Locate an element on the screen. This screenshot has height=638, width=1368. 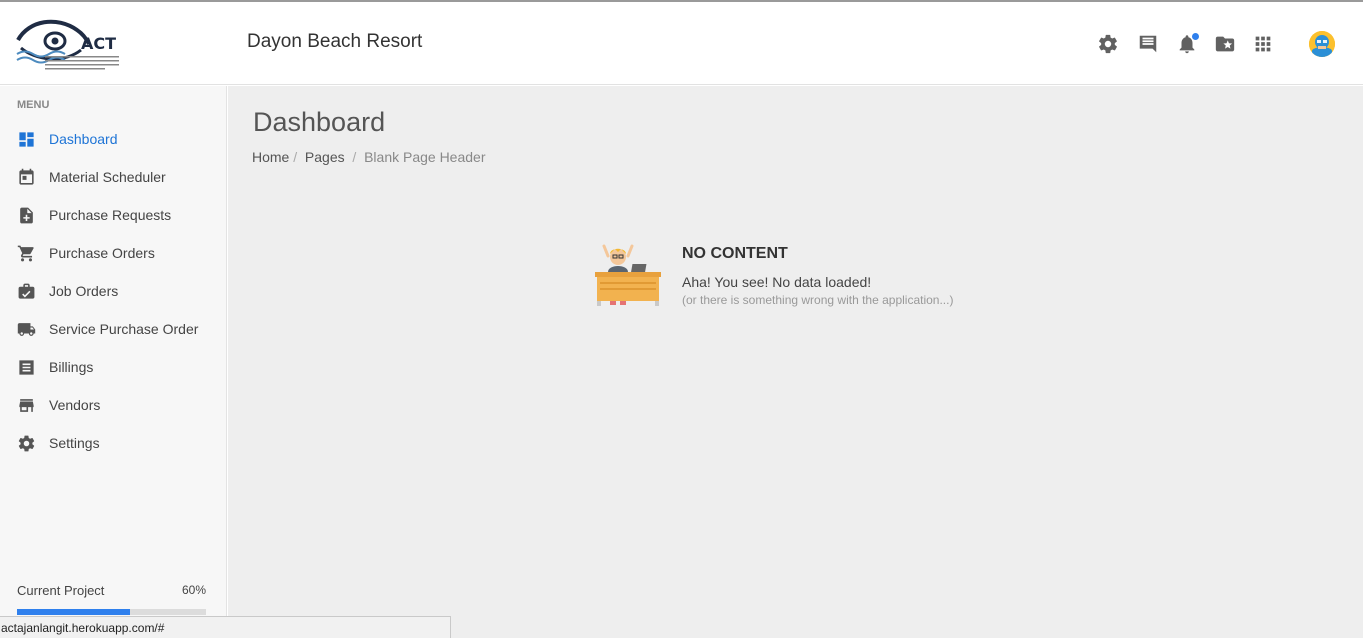
apps-grid-icon is located at coordinates (1263, 44).